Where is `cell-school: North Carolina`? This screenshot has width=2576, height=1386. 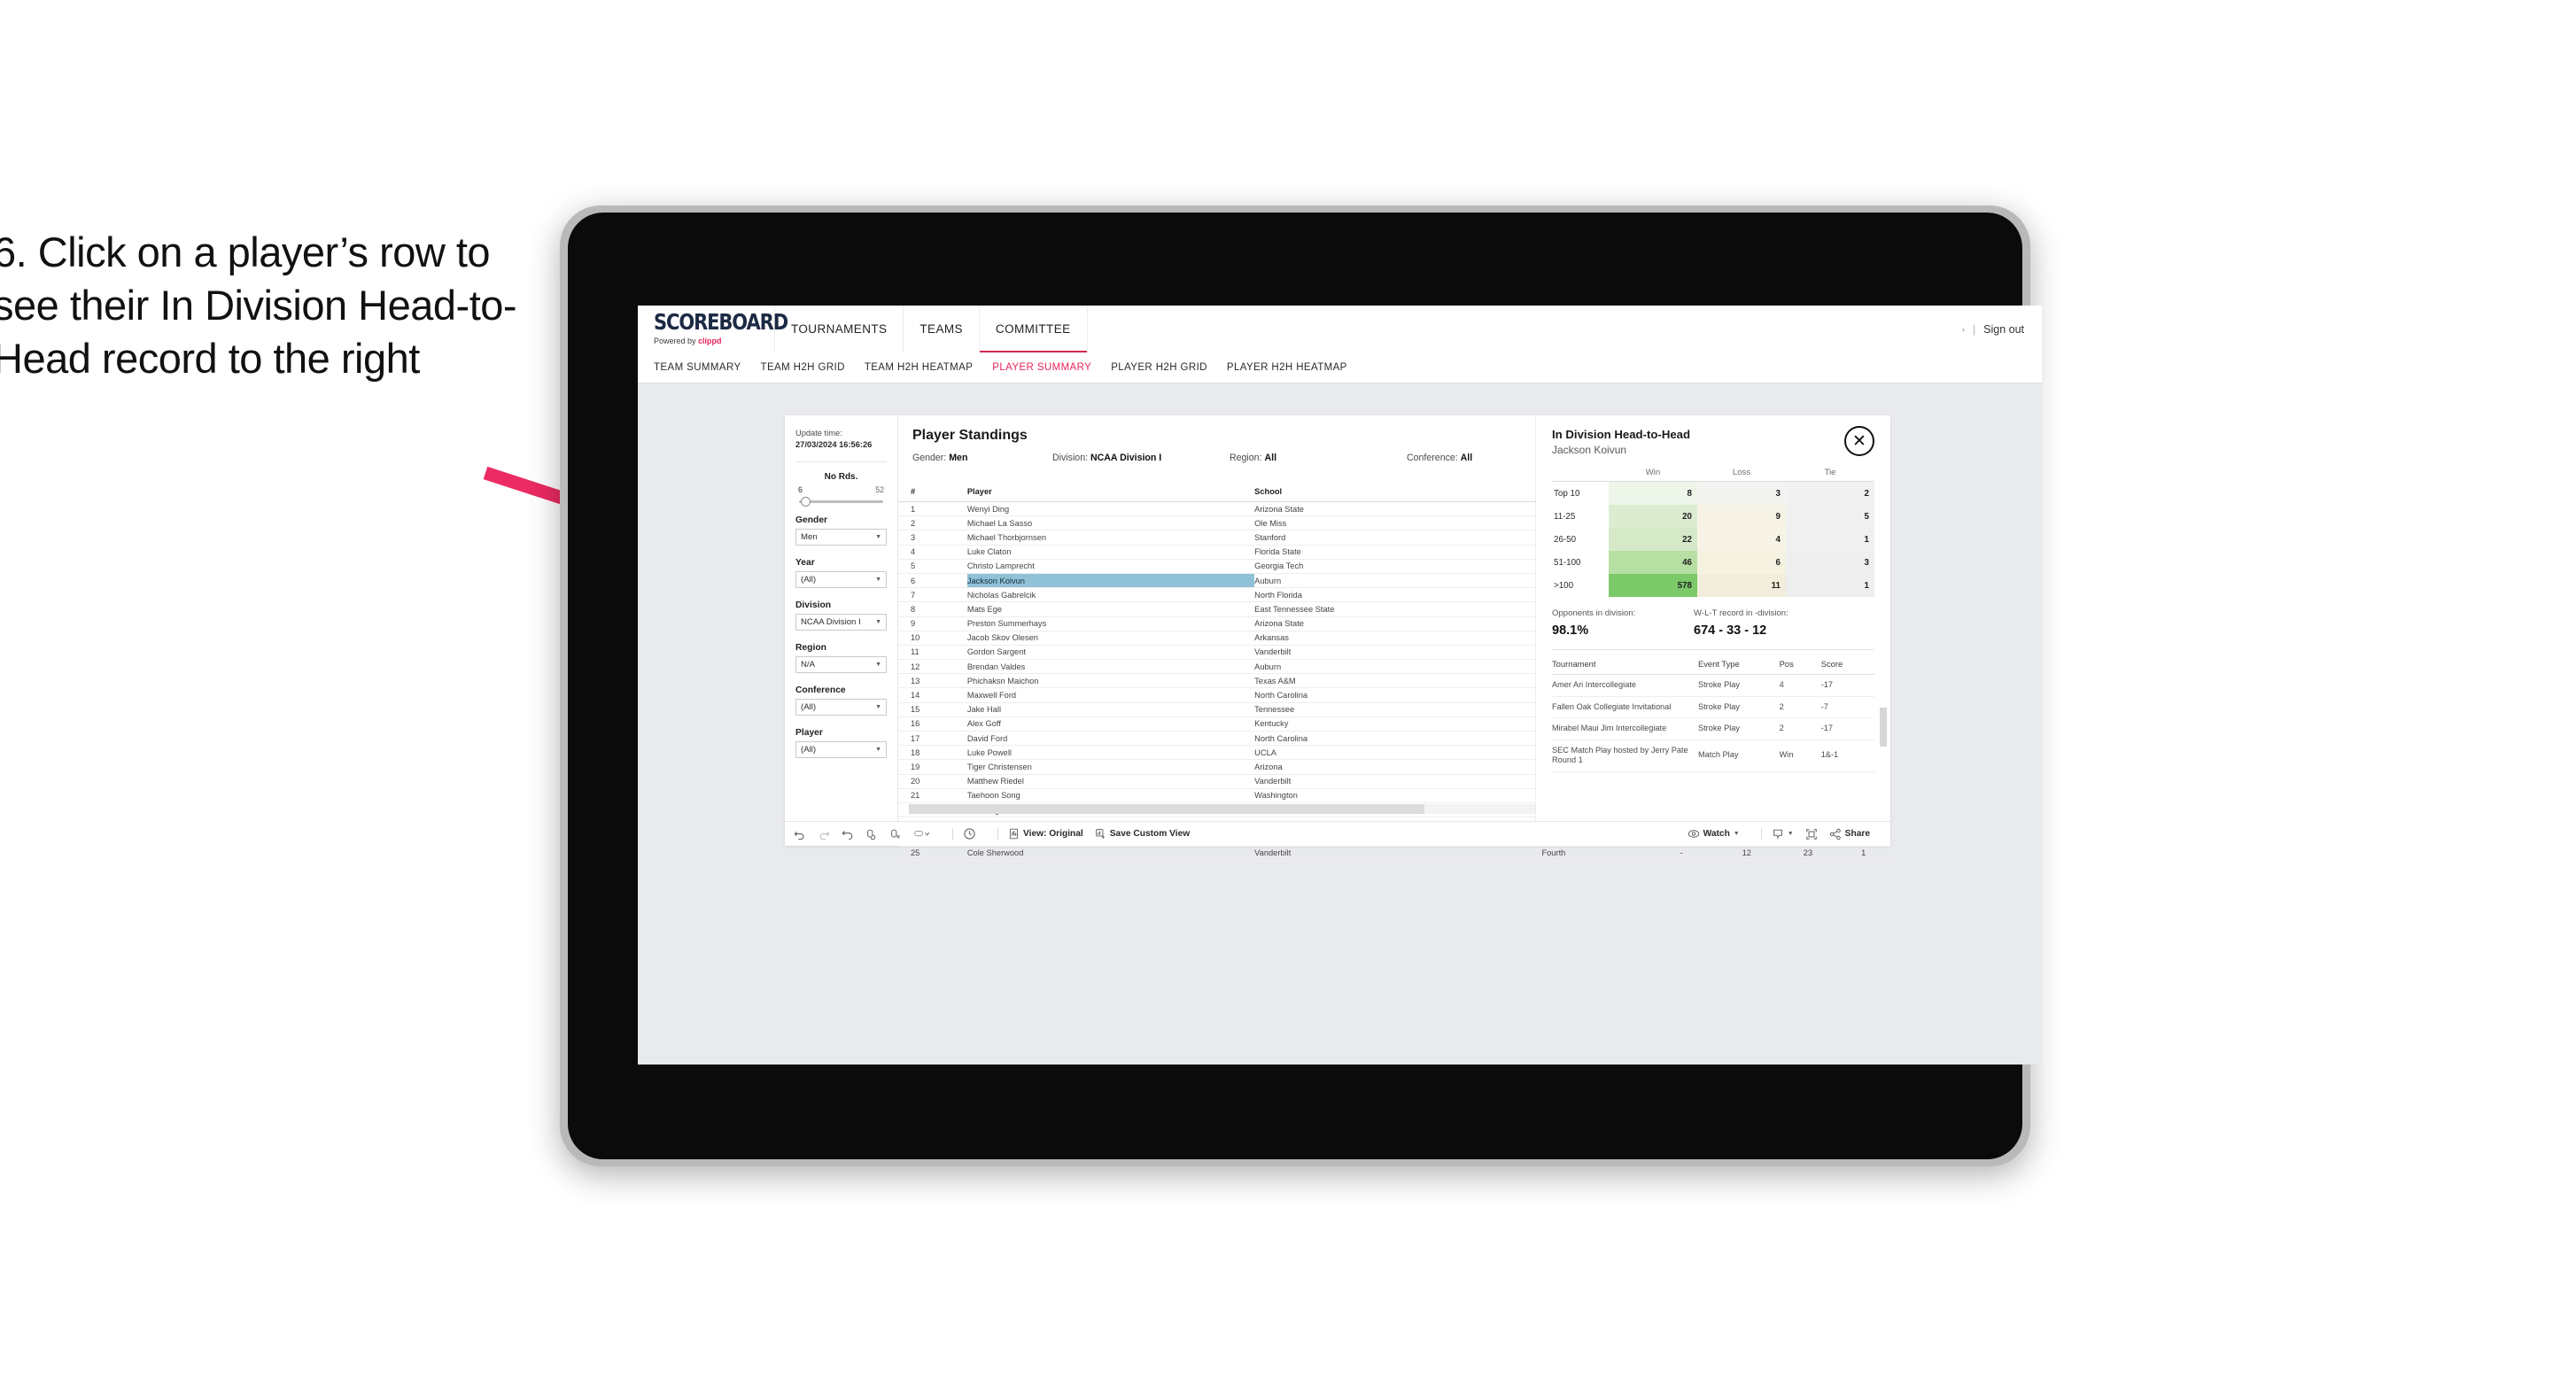 cell-school: North Carolina is located at coordinates (1398, 739).